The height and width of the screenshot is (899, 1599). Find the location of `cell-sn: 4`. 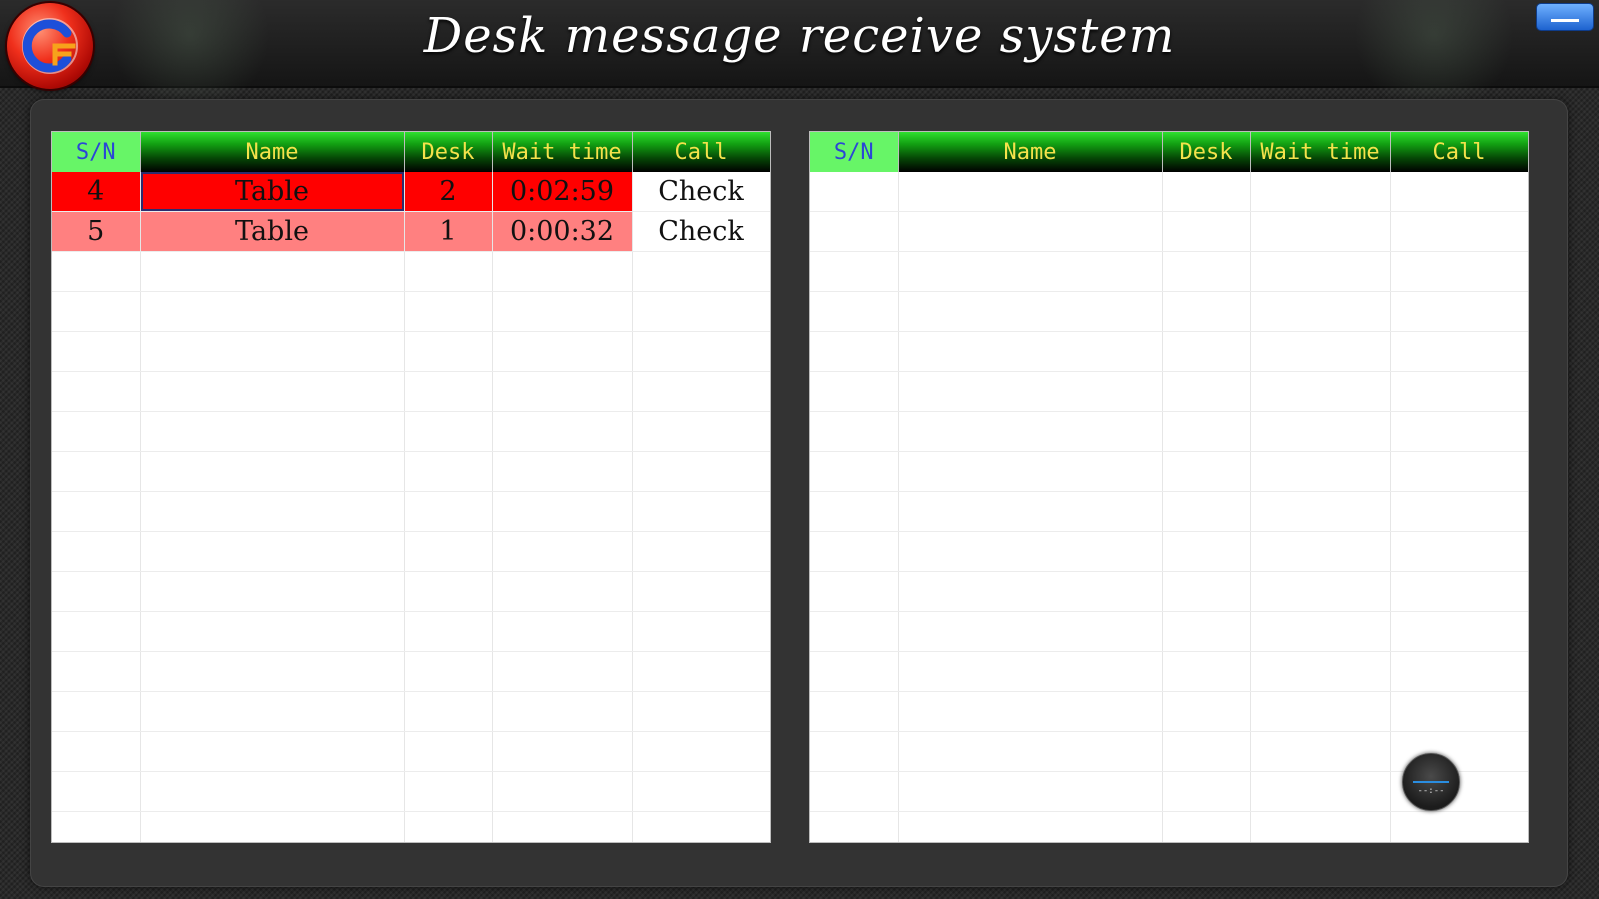

cell-sn: 4 is located at coordinates (96, 192).